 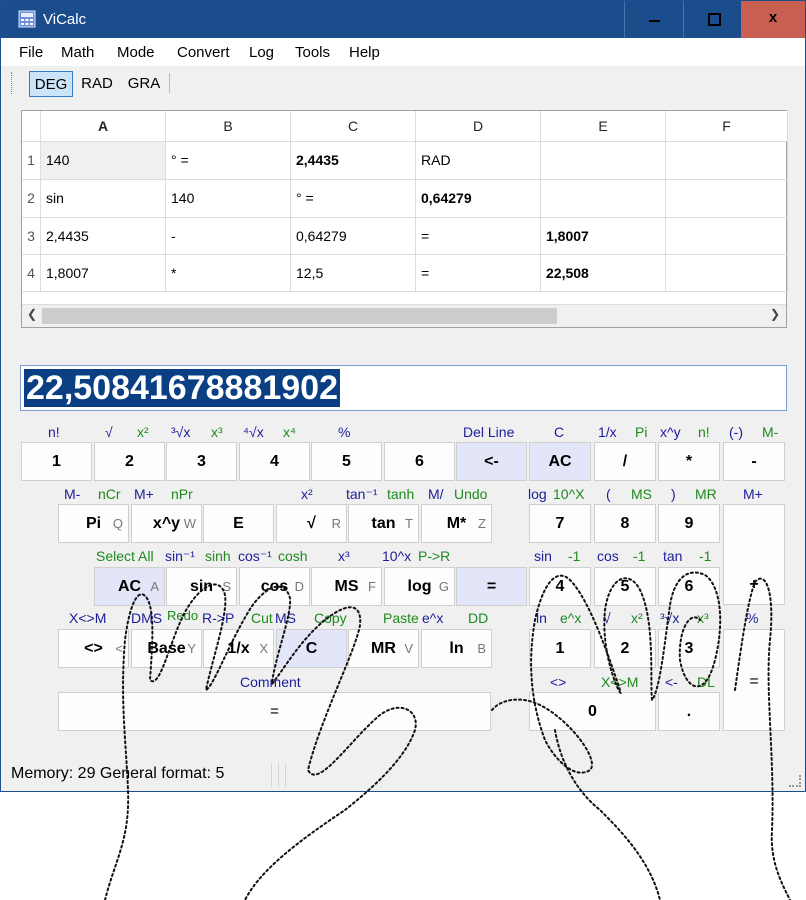 What do you see at coordinates (592, 711) in the screenshot?
I see `digit-0-button: 0` at bounding box center [592, 711].